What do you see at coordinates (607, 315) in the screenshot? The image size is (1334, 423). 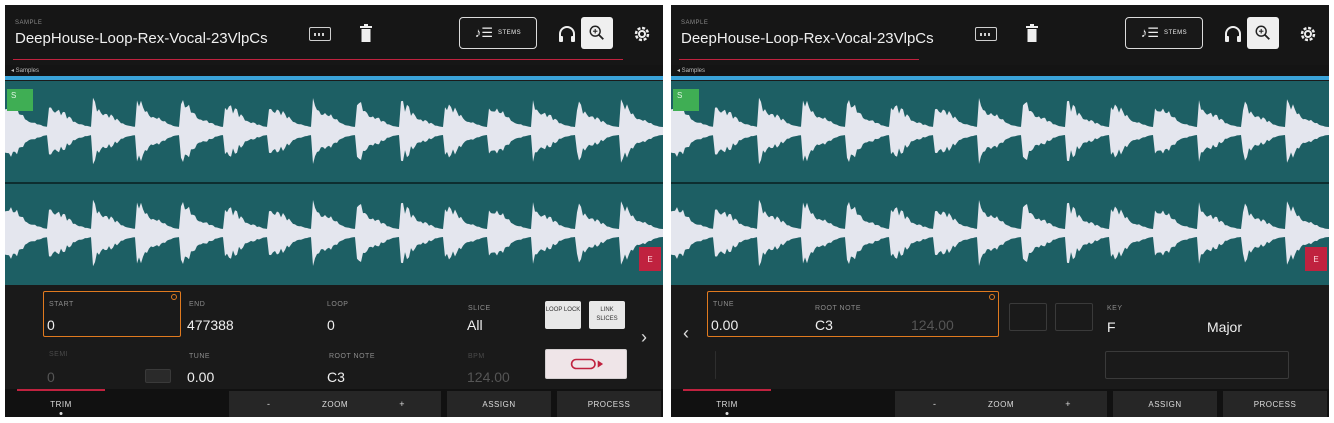 I see `link-slices-button: LINK SLICES` at bounding box center [607, 315].